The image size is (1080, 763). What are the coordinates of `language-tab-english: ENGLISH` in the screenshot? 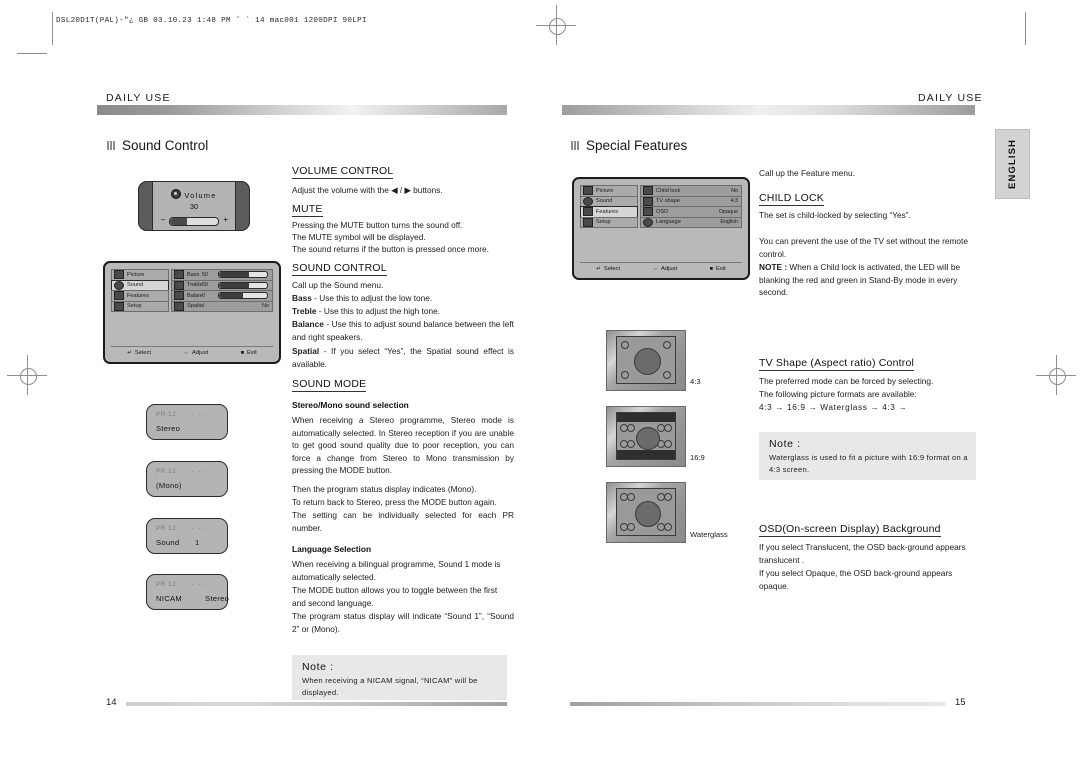 It's located at (1012, 164).